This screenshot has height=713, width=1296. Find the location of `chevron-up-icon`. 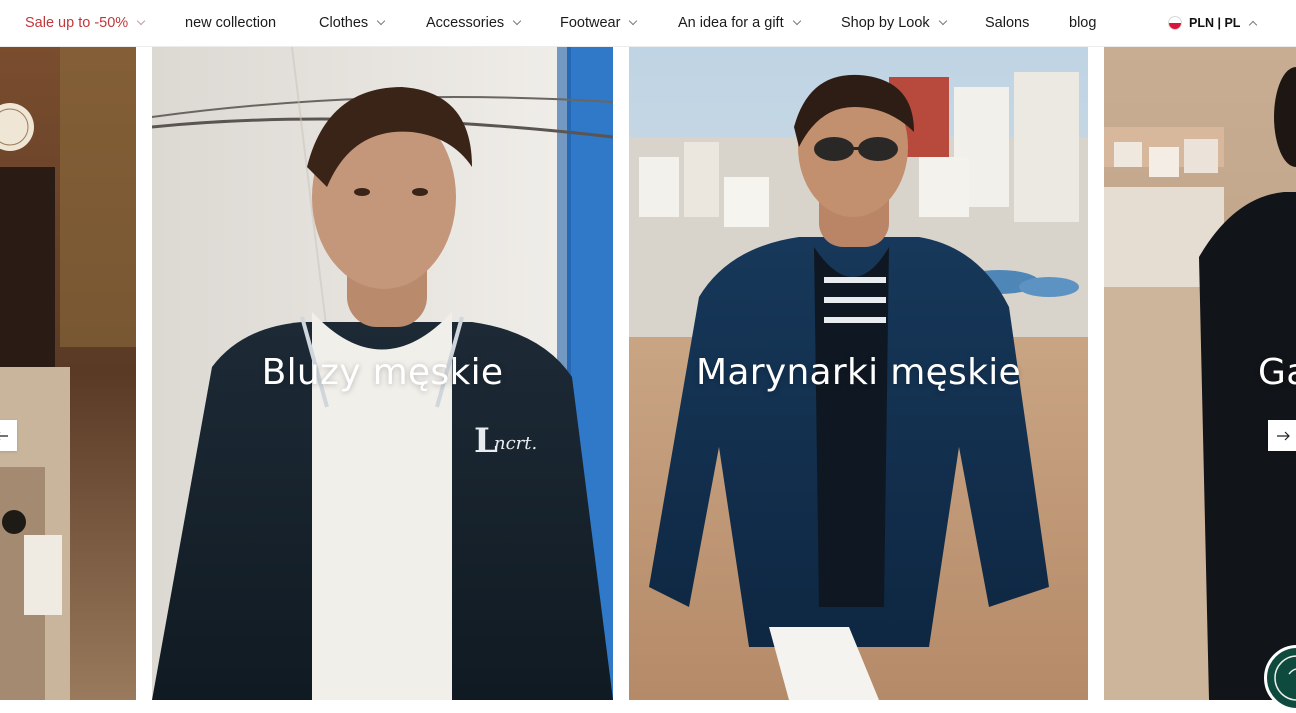

chevron-up-icon is located at coordinates (1253, 24).